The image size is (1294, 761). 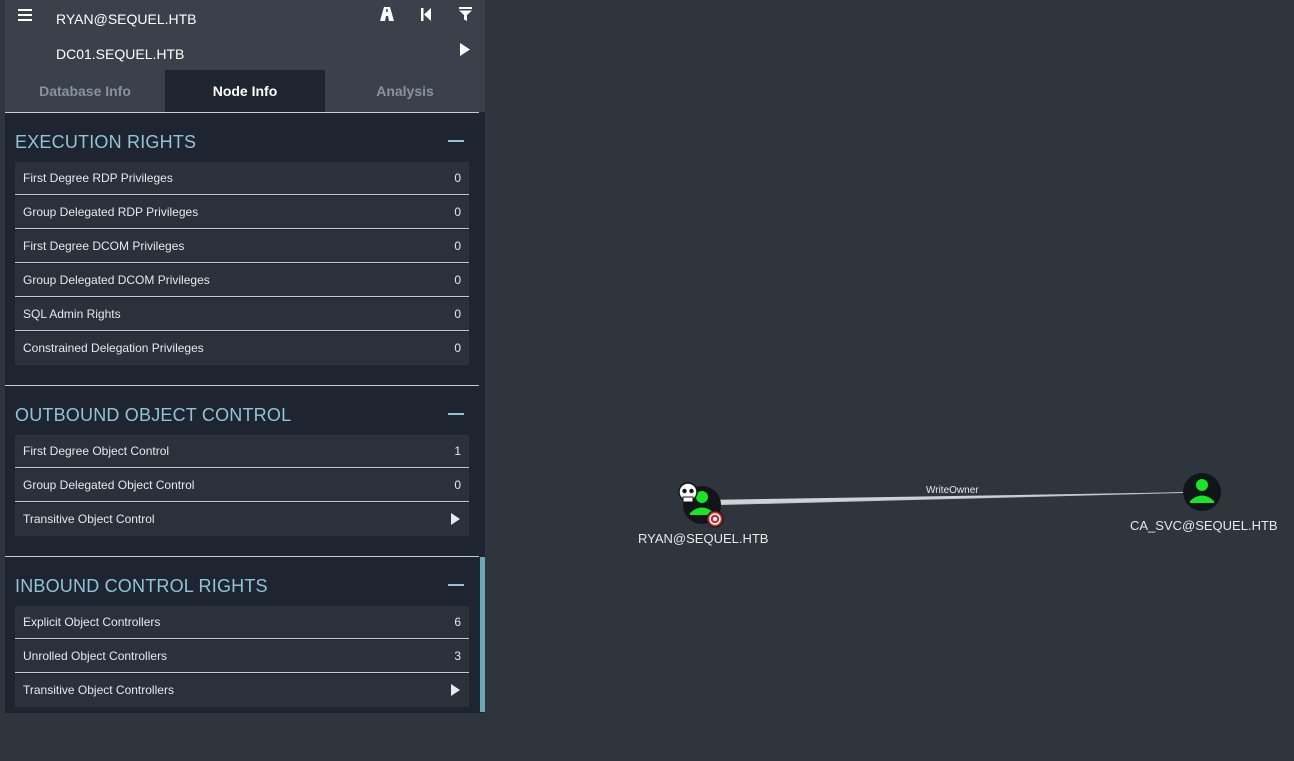 What do you see at coordinates (242, 622) in the screenshot?
I see `list-item: Explicit Object Controllers 6` at bounding box center [242, 622].